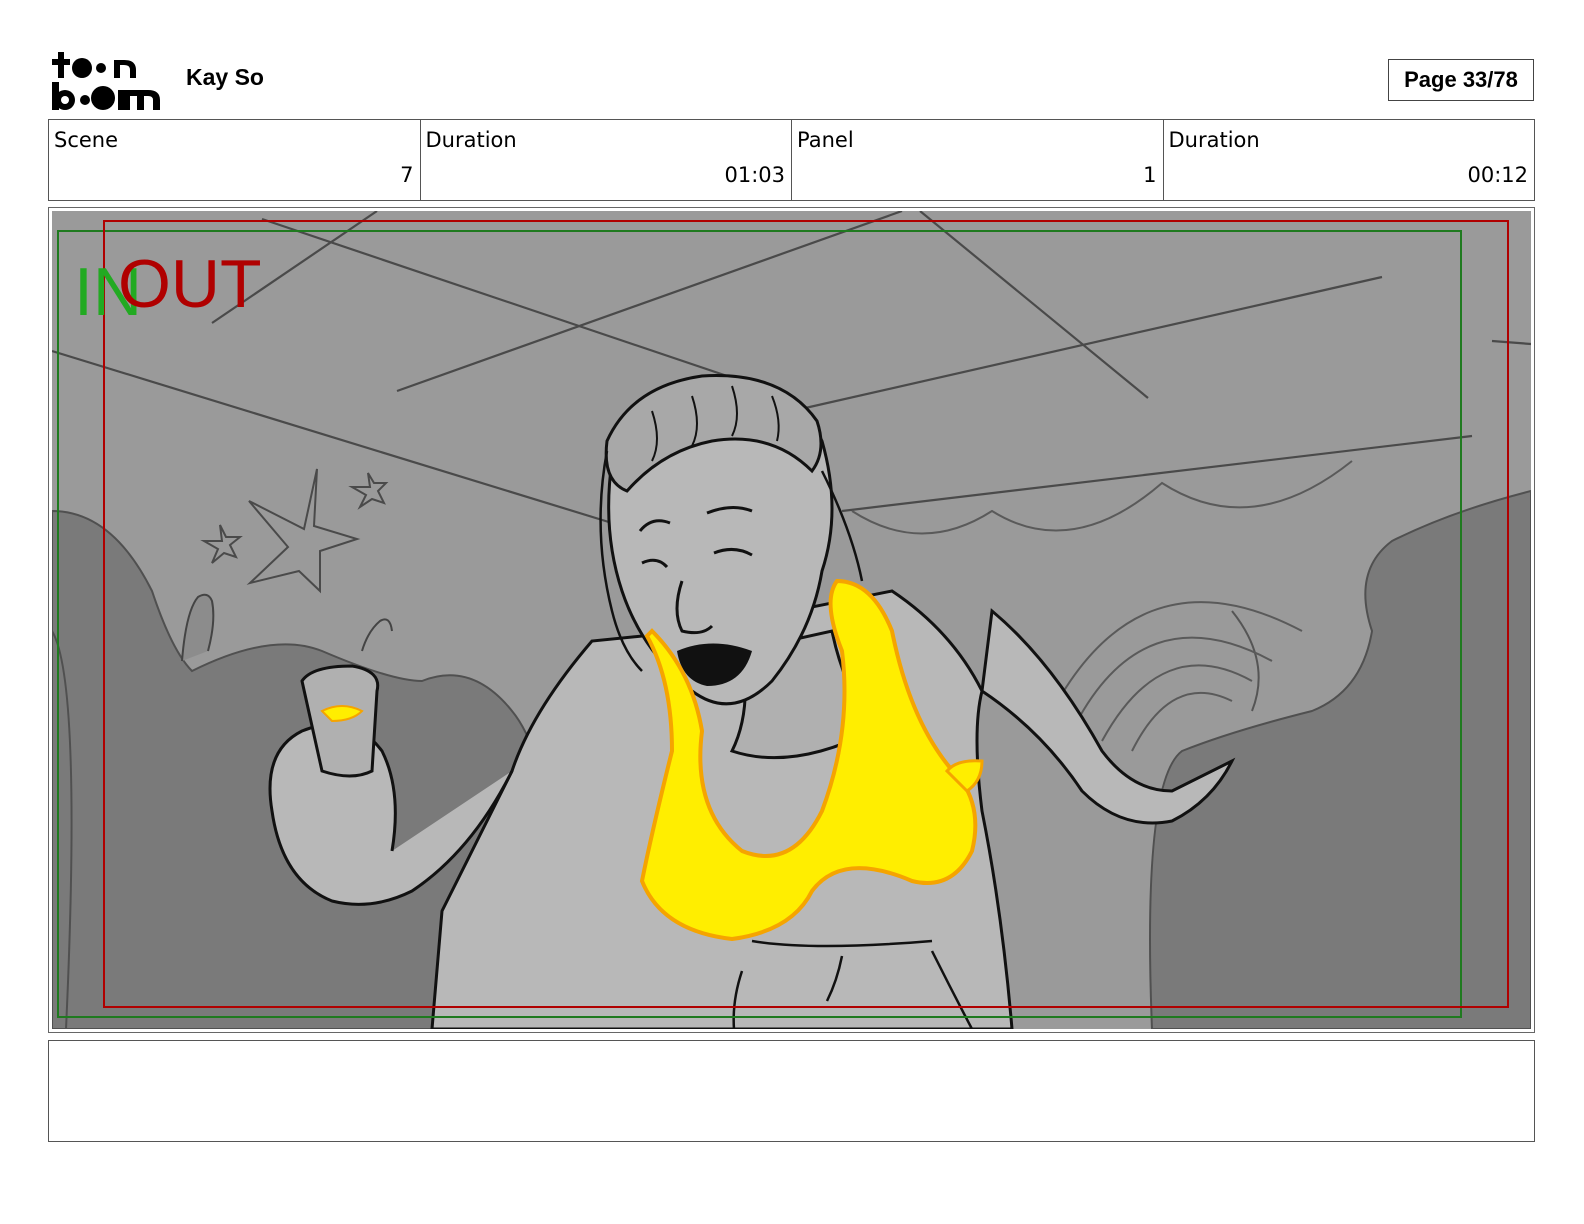 The width and height of the screenshot is (1584, 1224). I want to click on panel-duration-cell: Duration 00:12, so click(1349, 160).